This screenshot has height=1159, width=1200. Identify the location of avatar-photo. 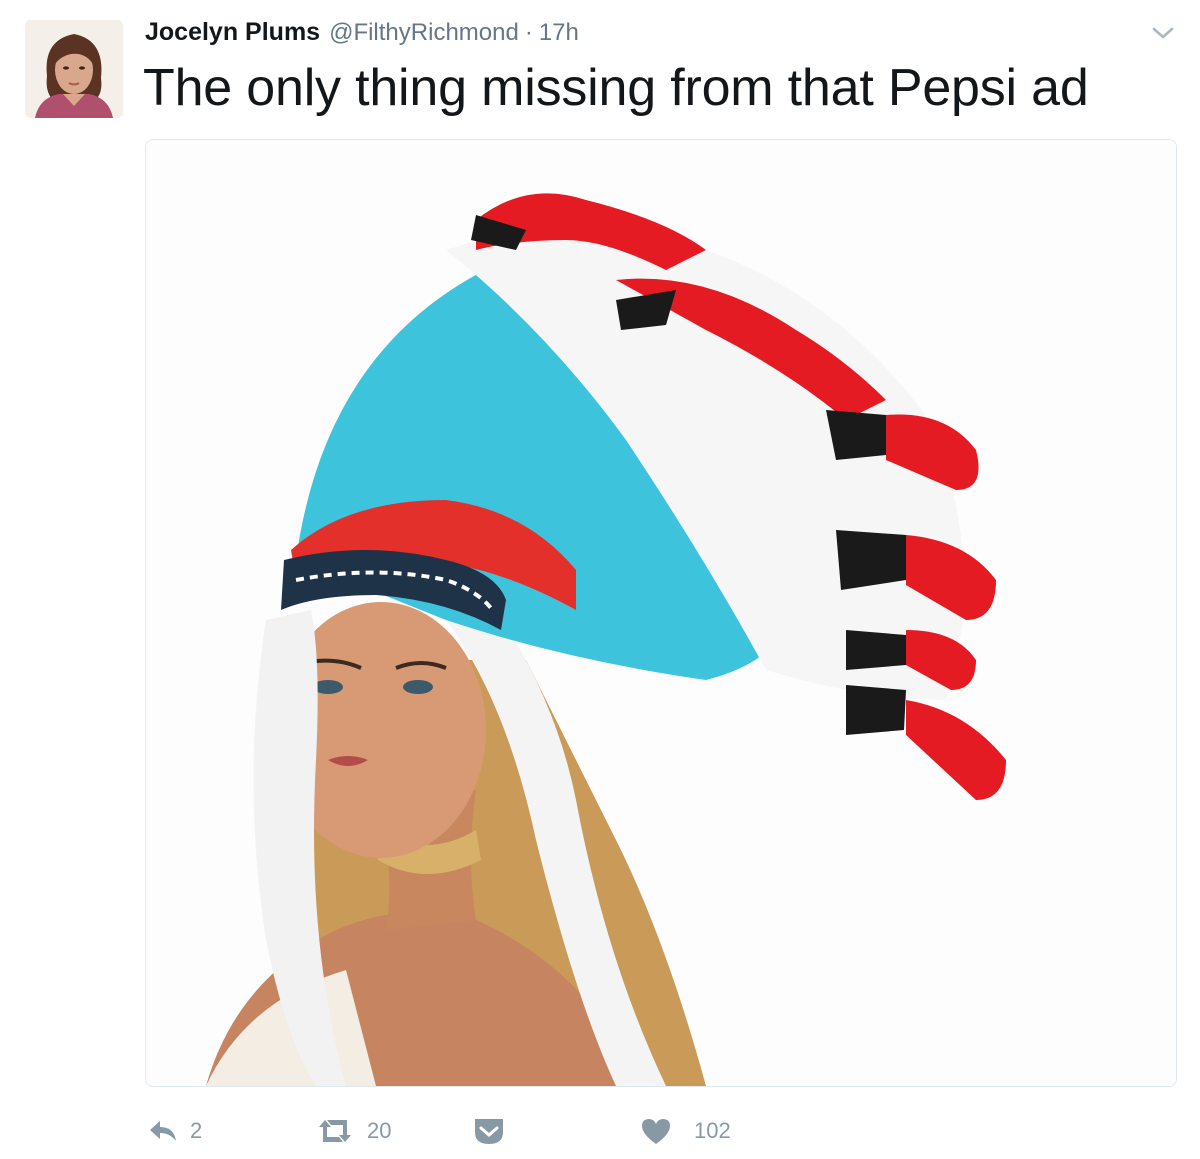
(74, 69).